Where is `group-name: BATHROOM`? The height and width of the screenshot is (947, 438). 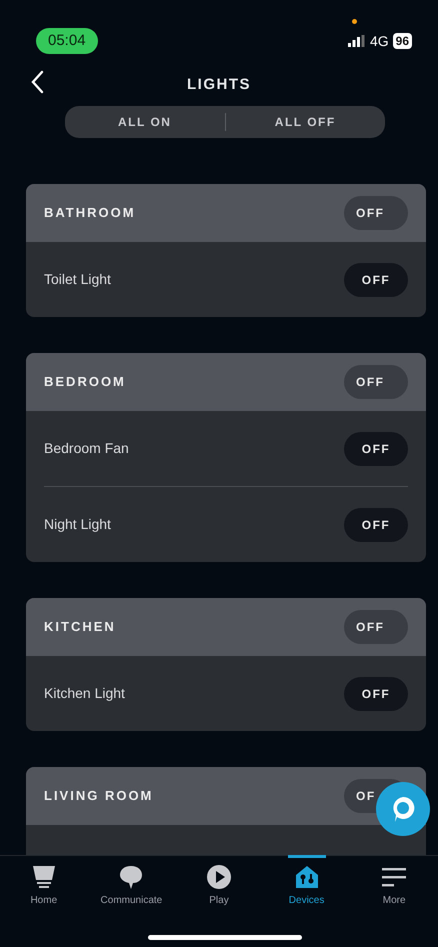
group-name: BATHROOM is located at coordinates (90, 213).